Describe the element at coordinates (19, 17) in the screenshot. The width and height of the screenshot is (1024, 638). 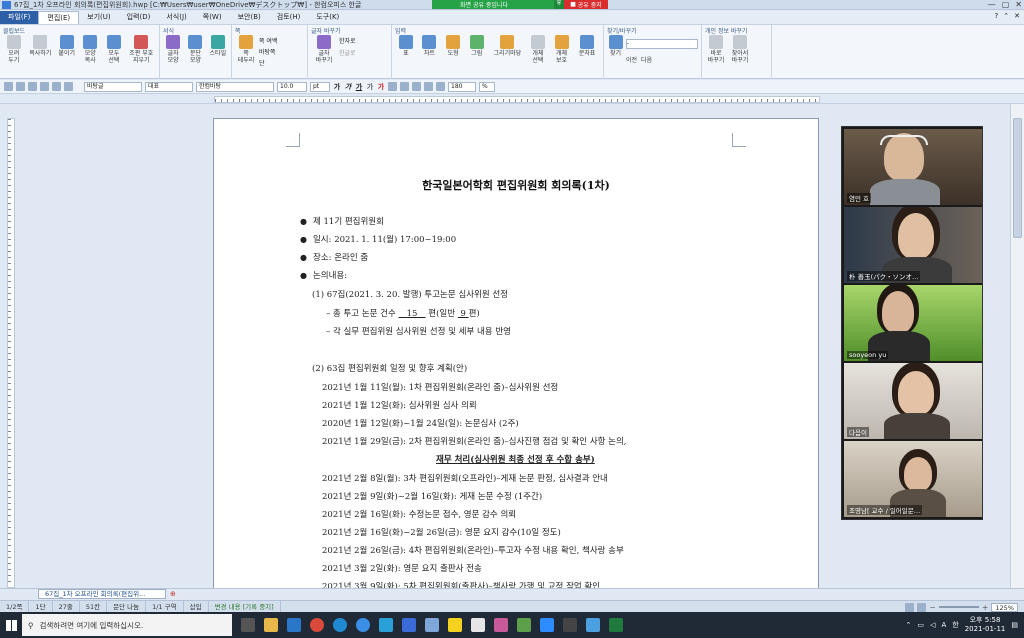
I see `menu-file: 파일(F)` at that location.